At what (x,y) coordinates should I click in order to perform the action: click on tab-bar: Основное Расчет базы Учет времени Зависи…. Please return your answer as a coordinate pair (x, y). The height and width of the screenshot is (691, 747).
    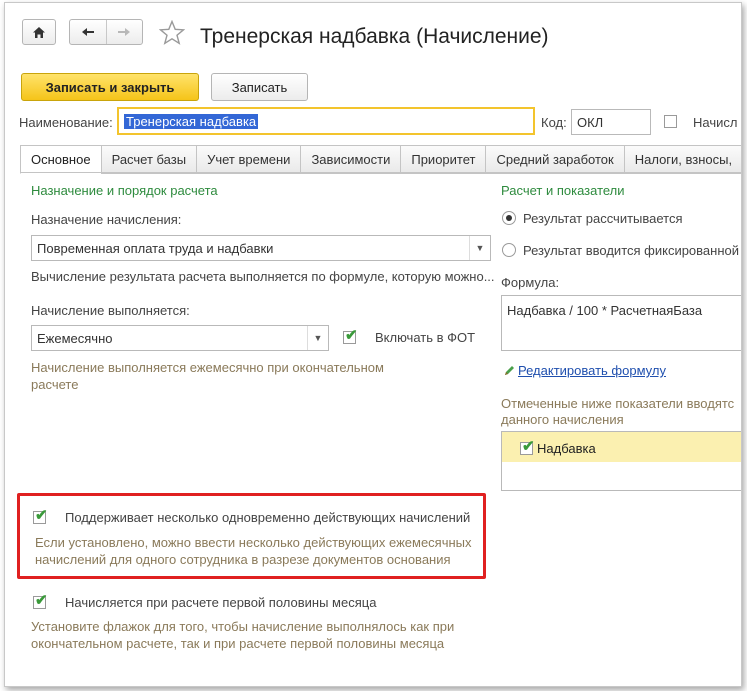
    Looking at the image, I should click on (380, 159).